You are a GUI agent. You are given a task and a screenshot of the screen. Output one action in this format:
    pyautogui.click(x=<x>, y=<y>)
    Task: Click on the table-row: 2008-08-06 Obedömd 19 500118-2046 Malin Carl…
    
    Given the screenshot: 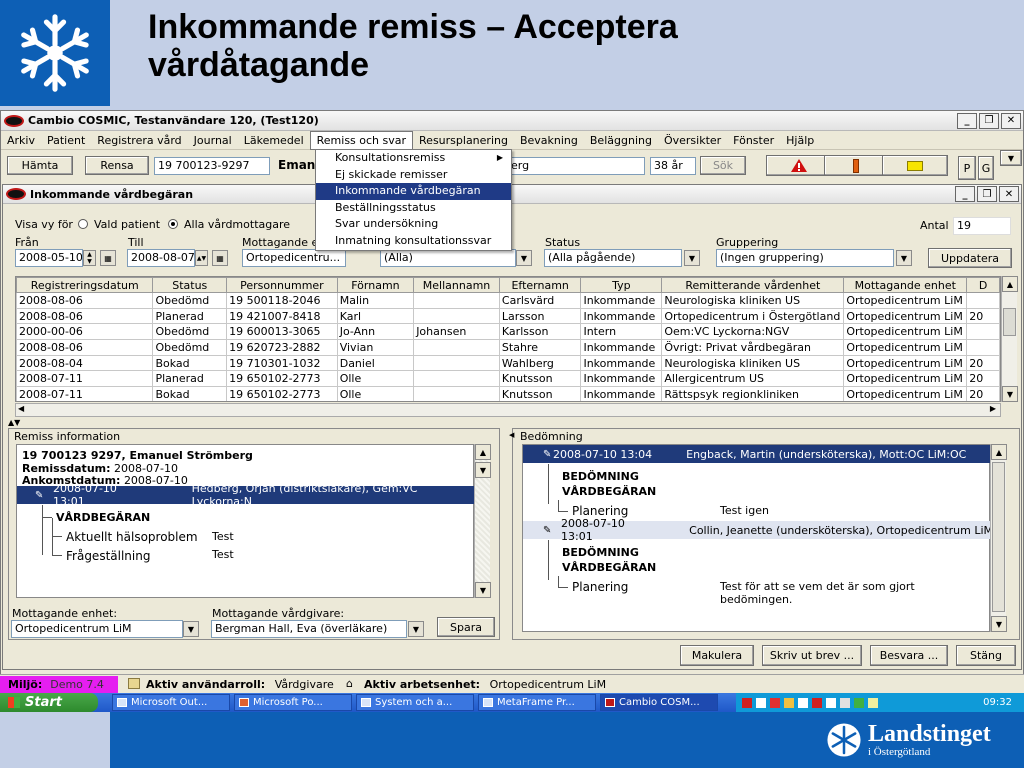 What is the action you would take?
    pyautogui.click(x=508, y=300)
    